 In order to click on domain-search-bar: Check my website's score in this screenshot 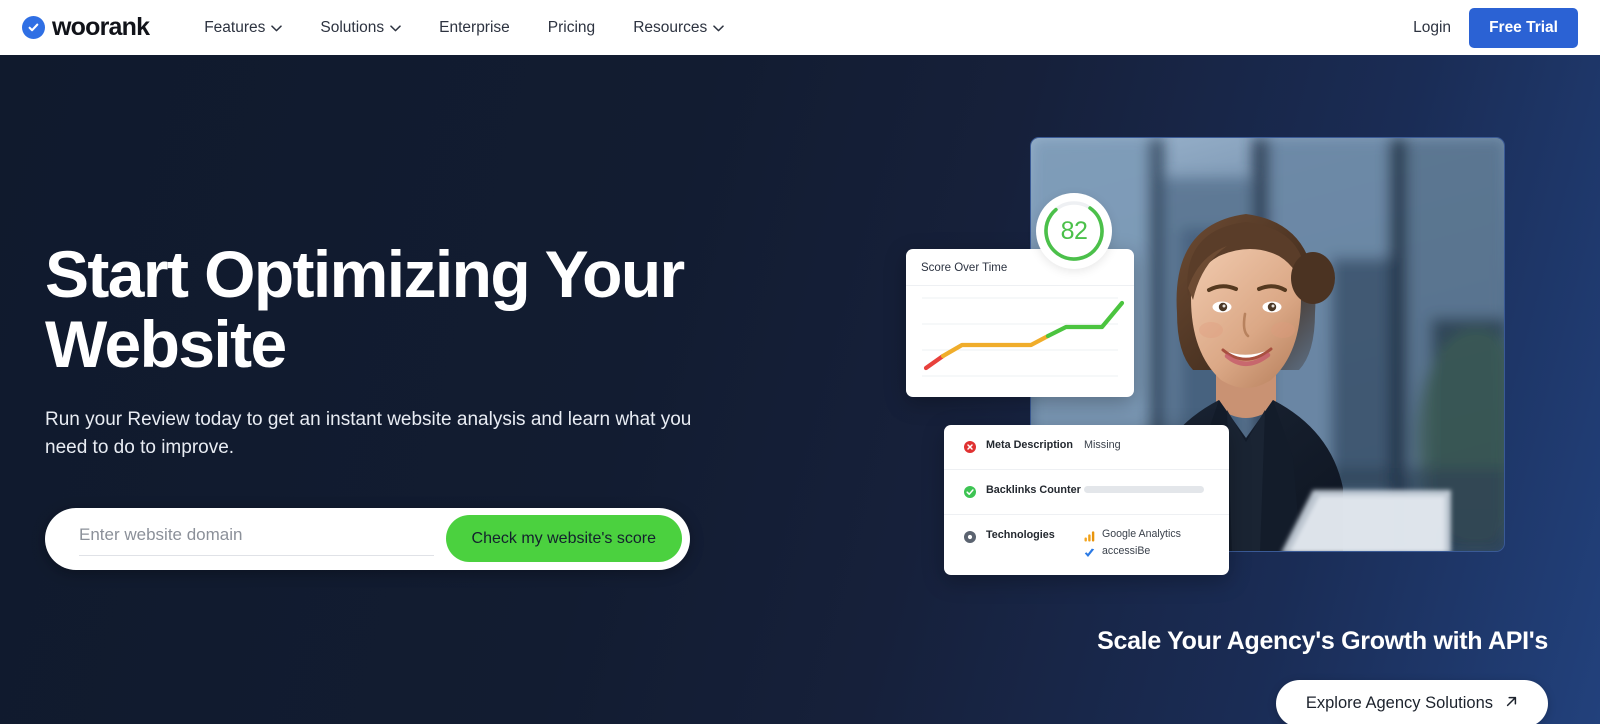, I will do `click(367, 538)`.